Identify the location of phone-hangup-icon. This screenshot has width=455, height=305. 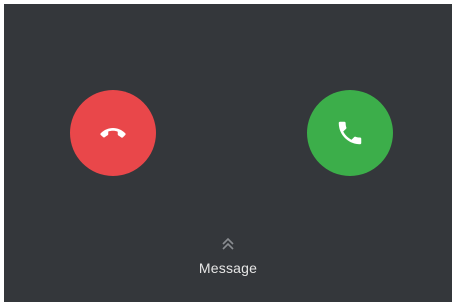
(113, 133).